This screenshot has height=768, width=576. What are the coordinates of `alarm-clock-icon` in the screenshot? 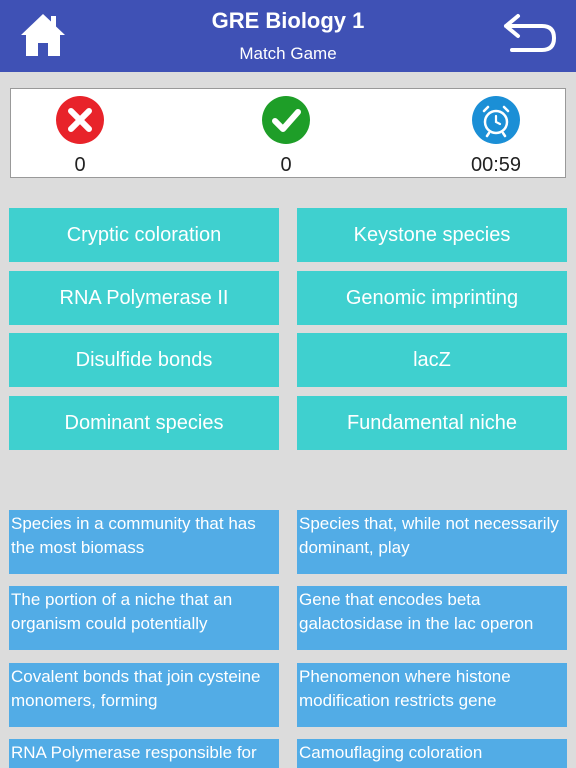 It's located at (496, 120).